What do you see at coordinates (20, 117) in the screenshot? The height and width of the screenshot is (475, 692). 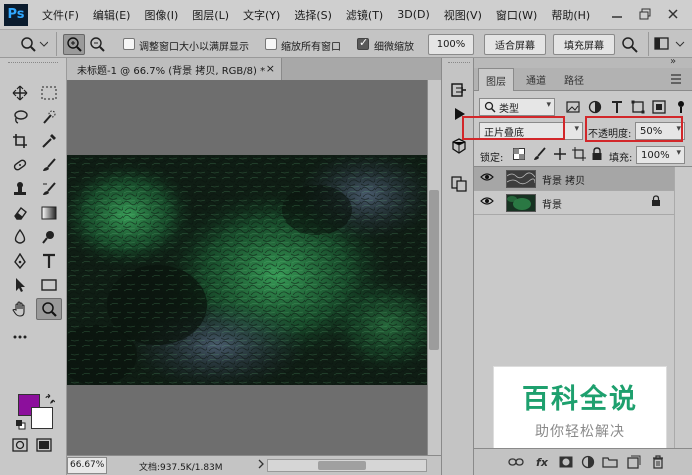 I see `lasso-tool-icon` at bounding box center [20, 117].